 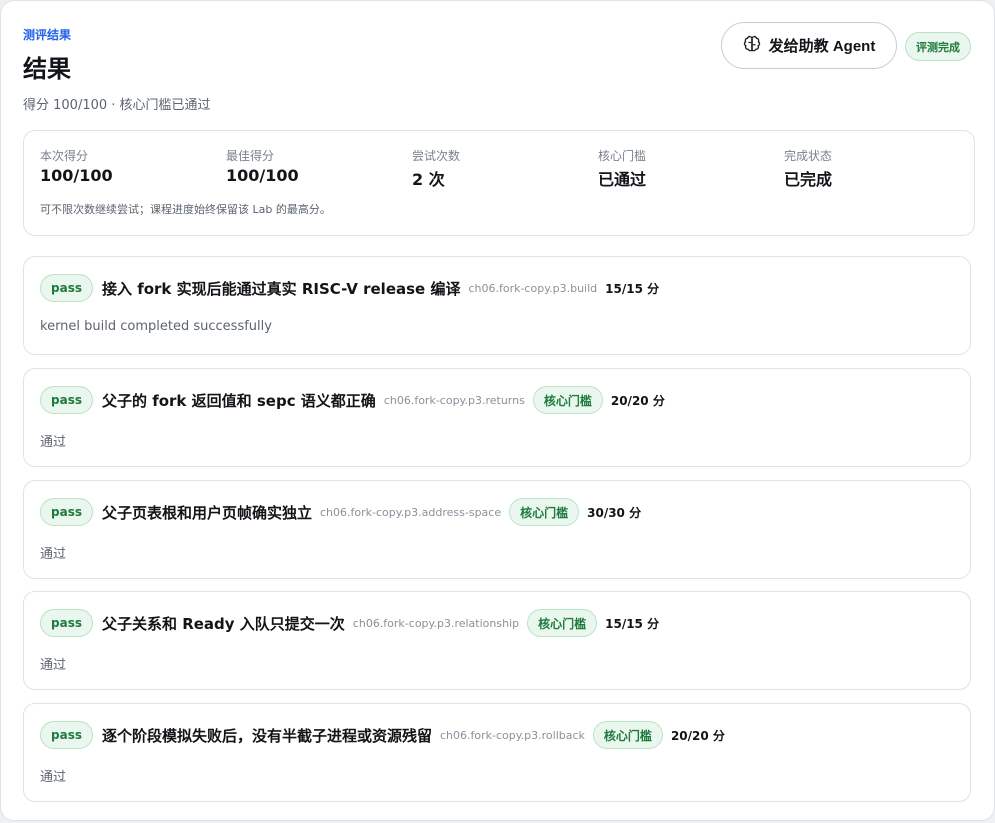 What do you see at coordinates (622, 179) in the screenshot?
I see `stat-value: 已通过` at bounding box center [622, 179].